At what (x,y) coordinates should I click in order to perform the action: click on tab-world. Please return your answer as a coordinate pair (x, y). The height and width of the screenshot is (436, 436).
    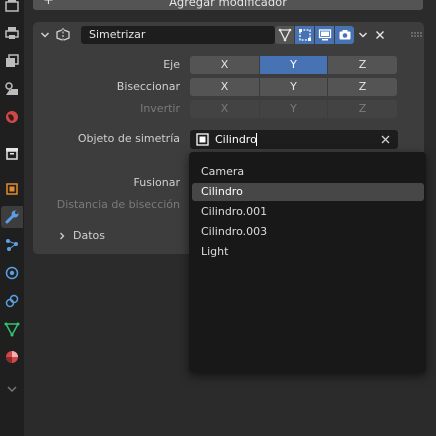
    Looking at the image, I should click on (12, 117).